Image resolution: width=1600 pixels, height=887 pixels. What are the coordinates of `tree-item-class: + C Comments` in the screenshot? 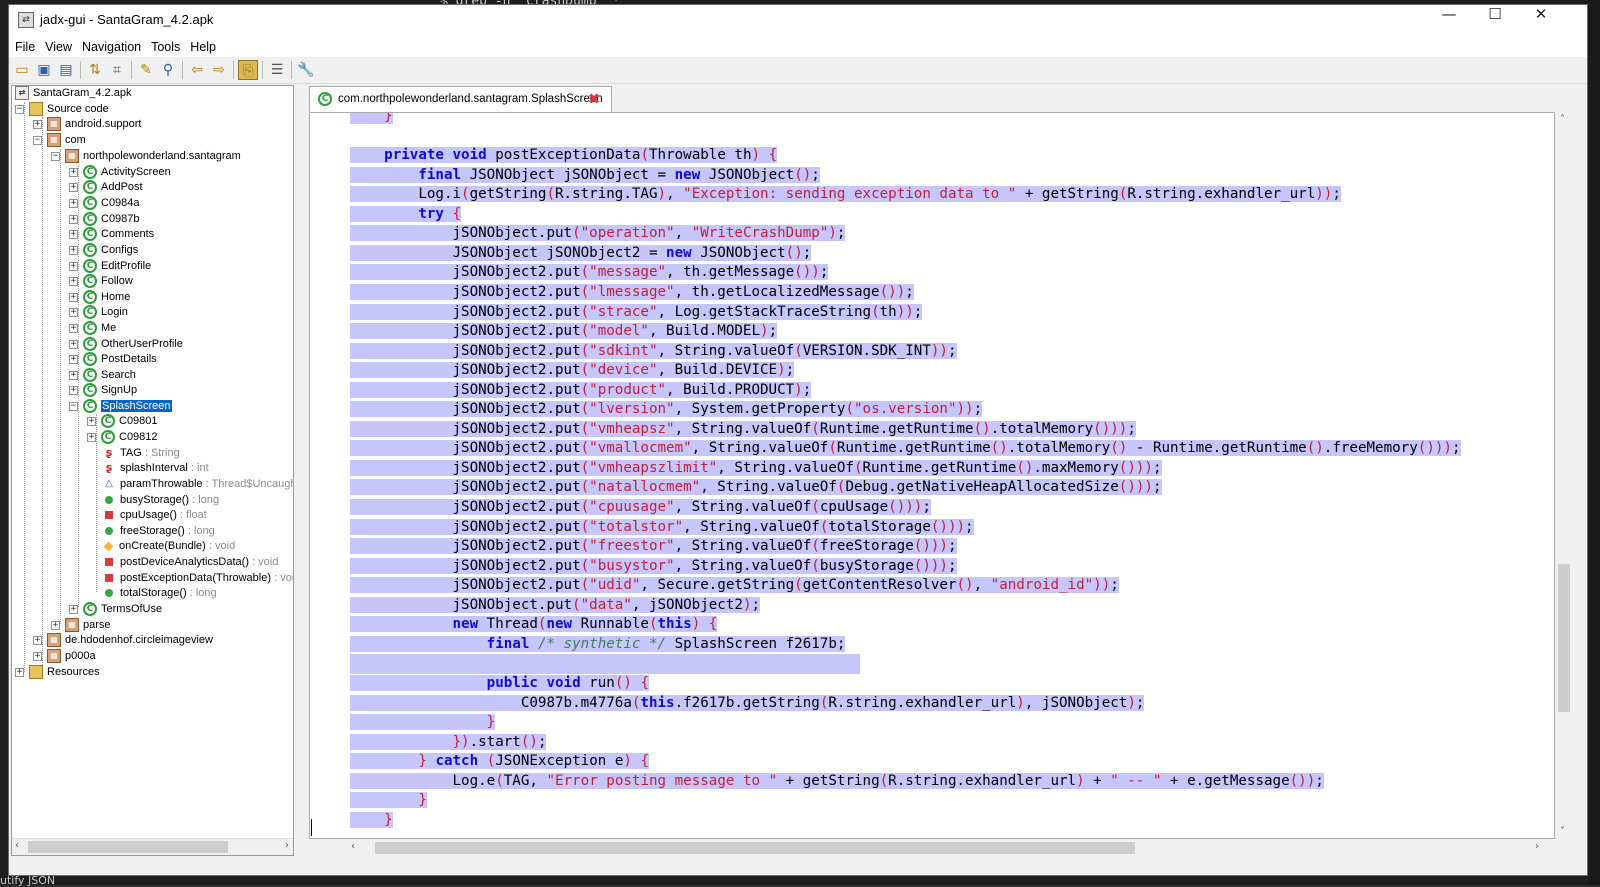 It's located at (111, 234).